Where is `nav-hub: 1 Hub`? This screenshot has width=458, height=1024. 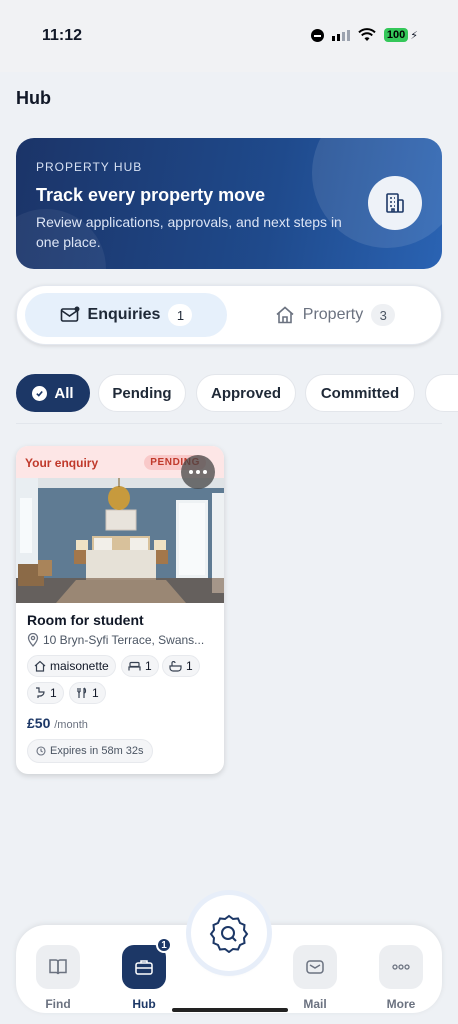
nav-hub: 1 Hub is located at coordinates (145, 974).